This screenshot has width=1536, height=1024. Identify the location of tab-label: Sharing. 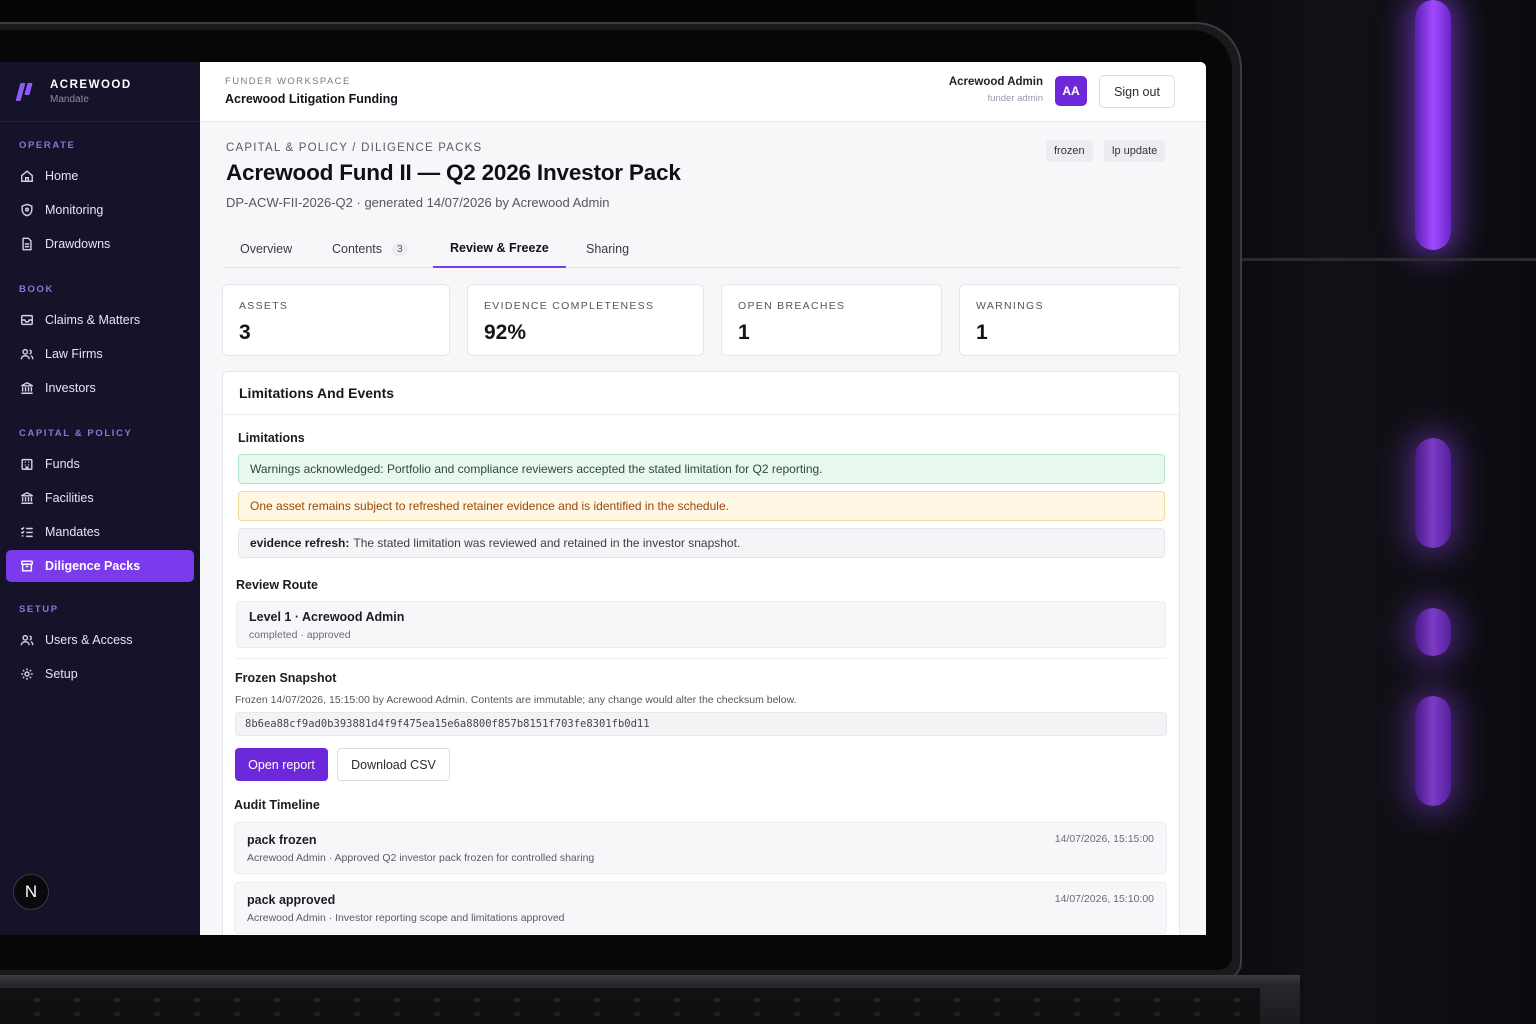
(608, 249).